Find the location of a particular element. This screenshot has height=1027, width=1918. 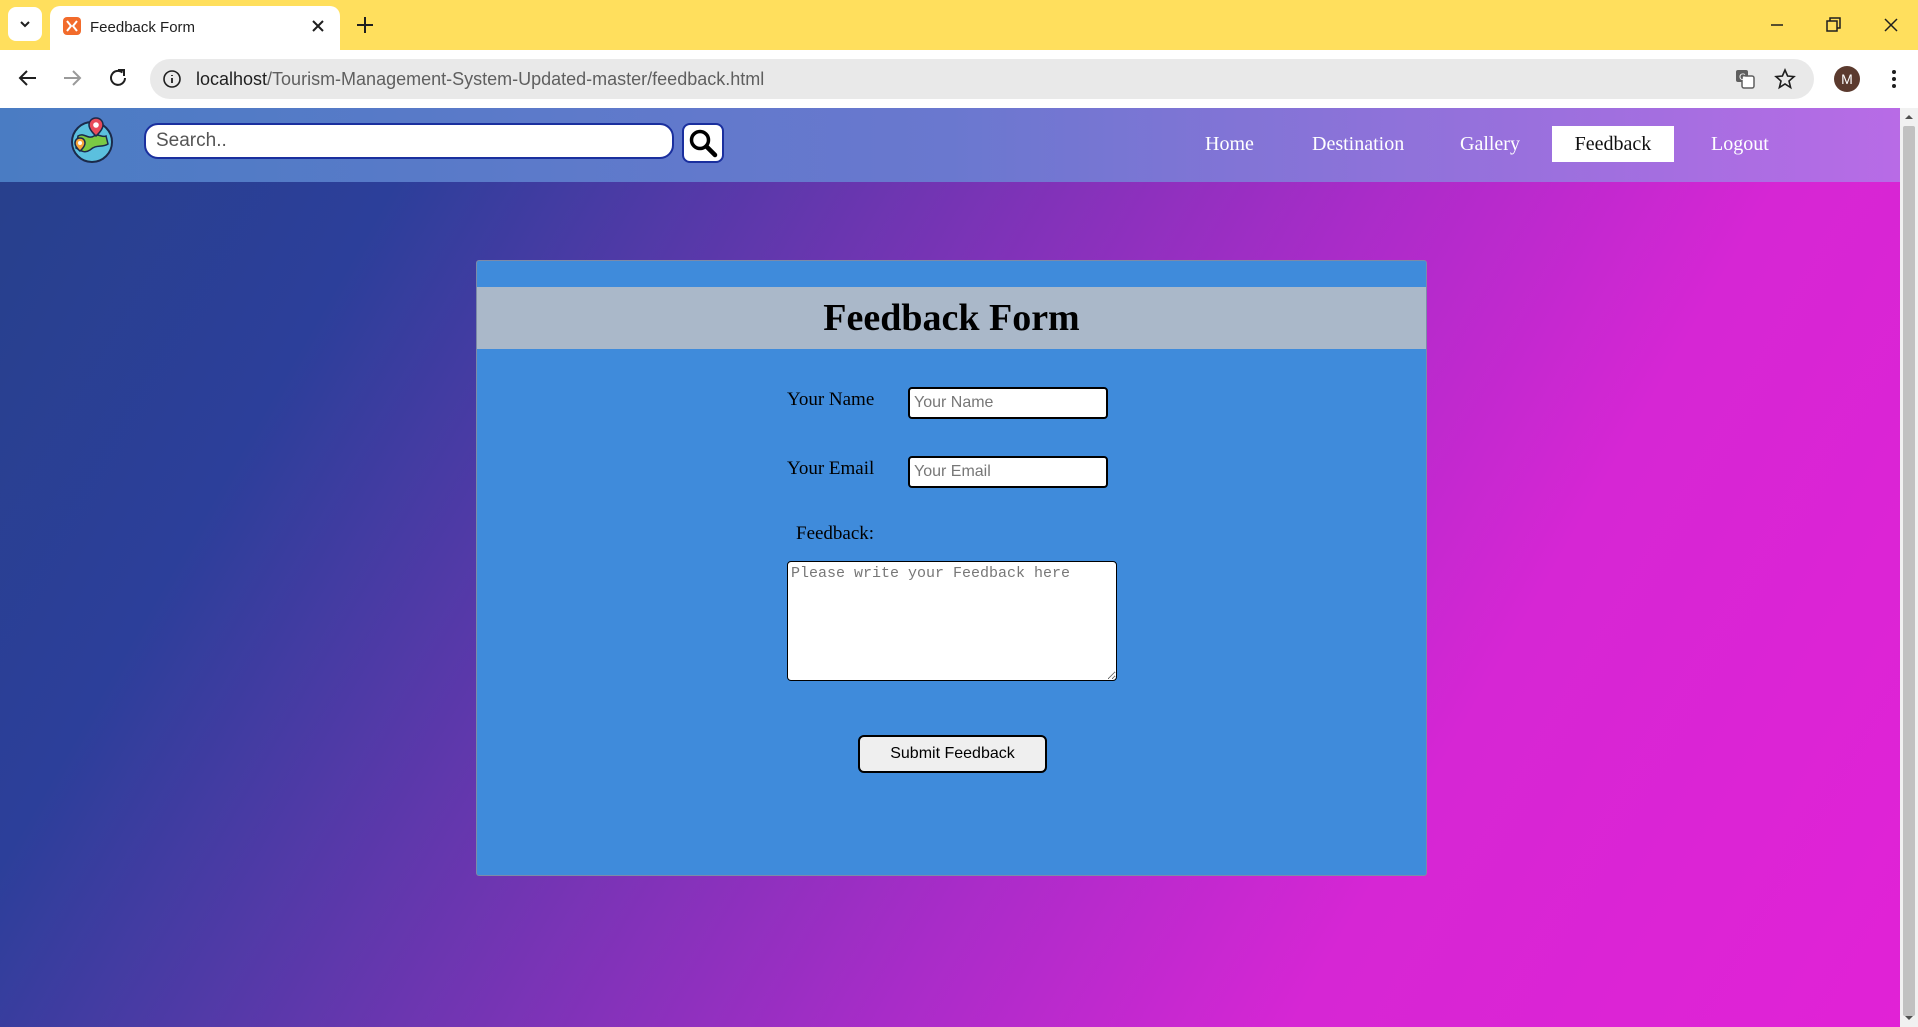

tab-search-button is located at coordinates (25, 24).